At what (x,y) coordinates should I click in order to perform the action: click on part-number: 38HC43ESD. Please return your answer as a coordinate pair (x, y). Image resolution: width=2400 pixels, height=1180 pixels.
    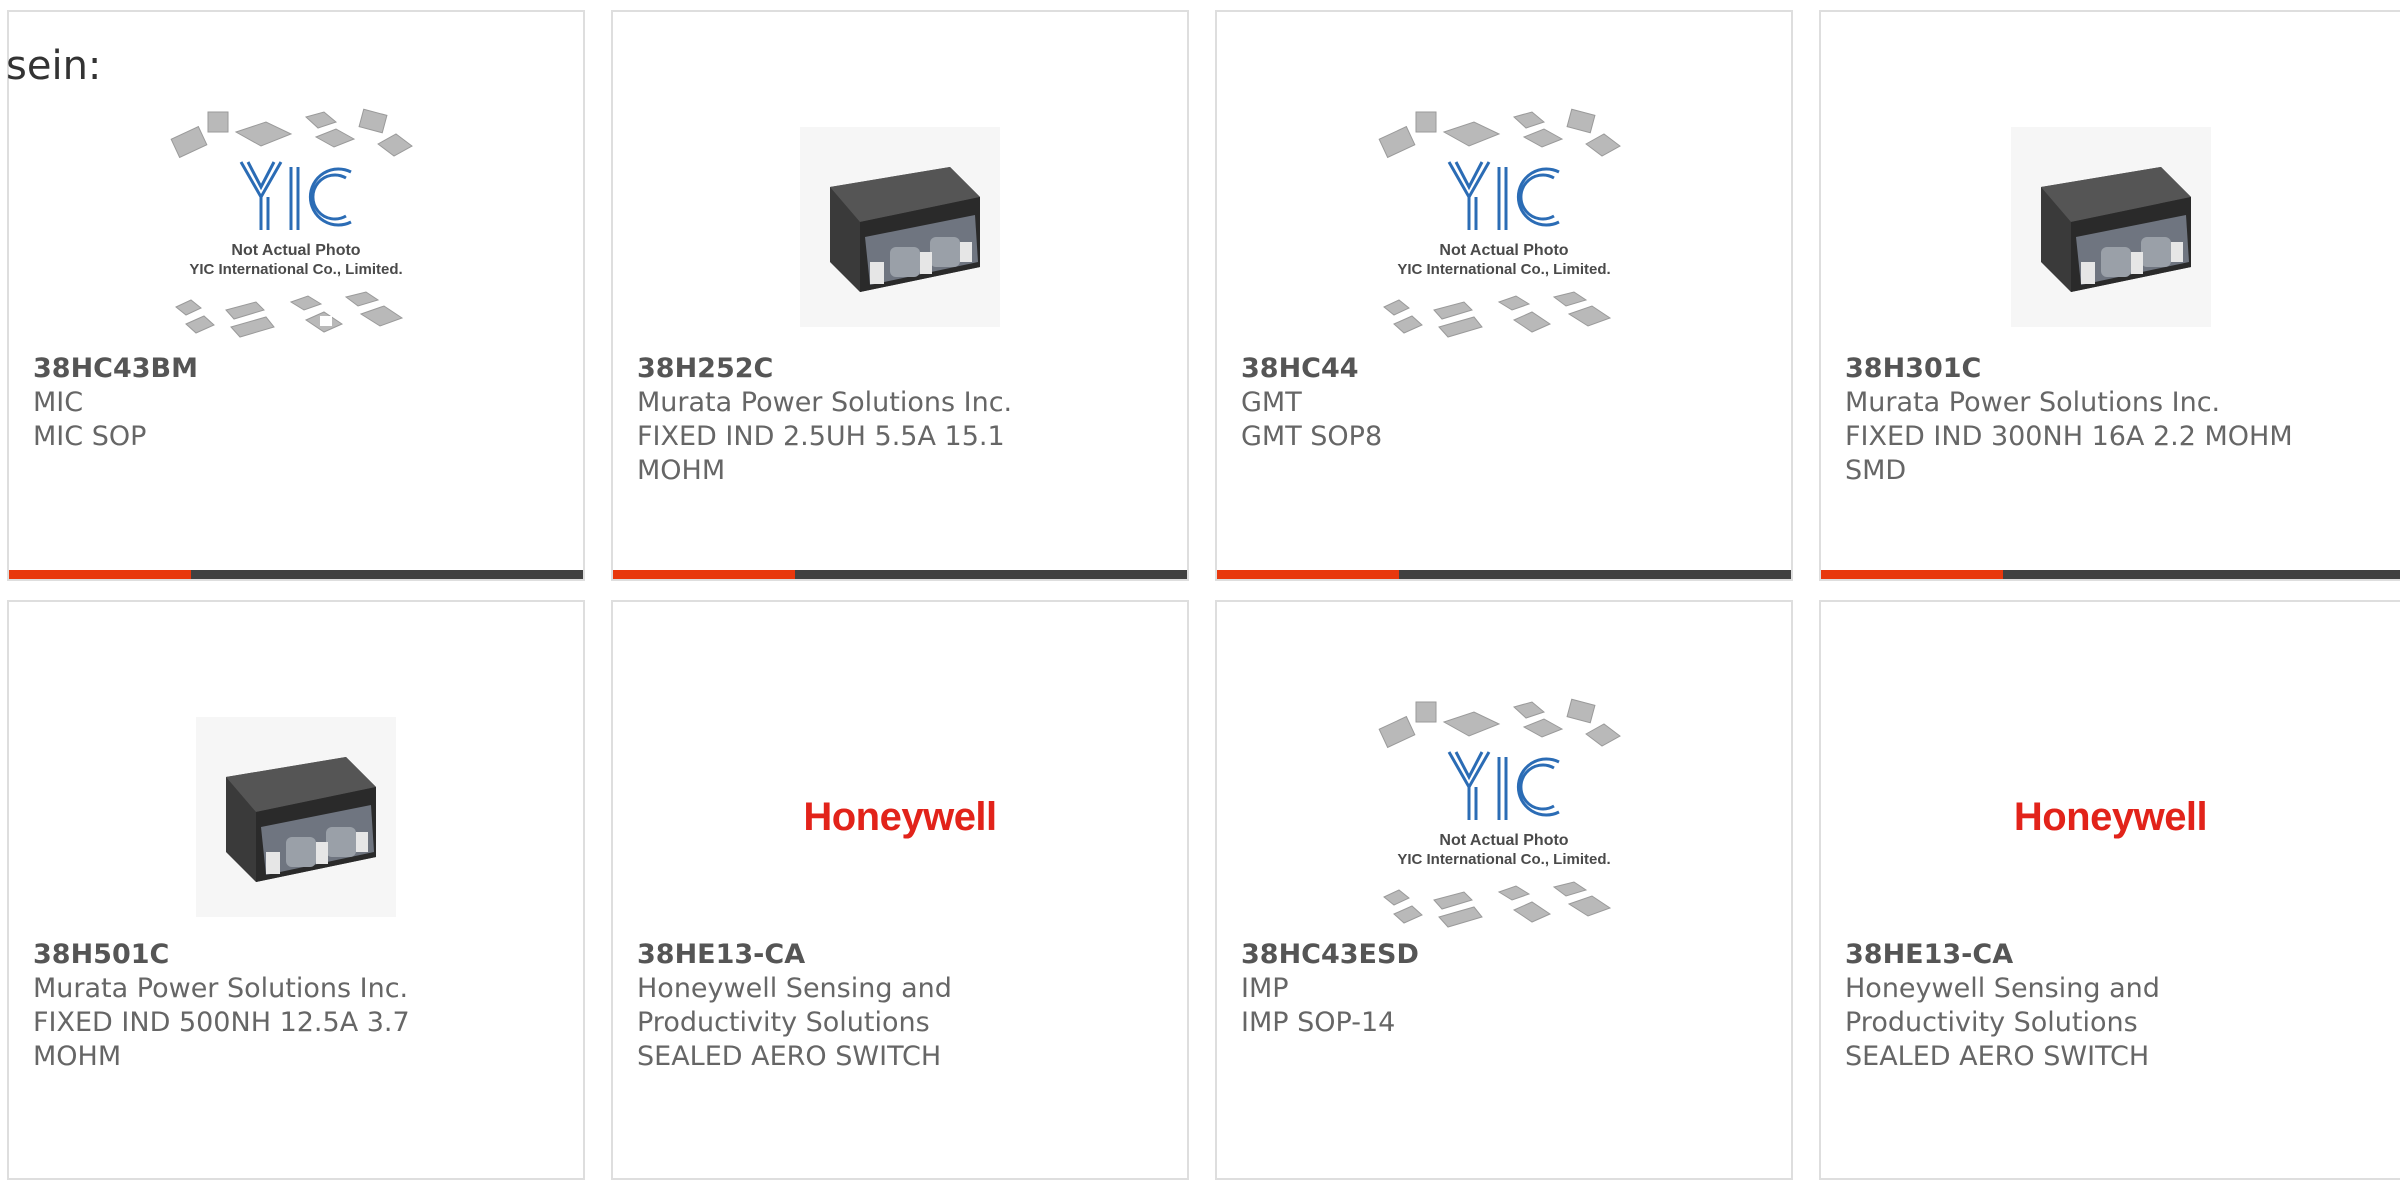
    Looking at the image, I should click on (1496, 955).